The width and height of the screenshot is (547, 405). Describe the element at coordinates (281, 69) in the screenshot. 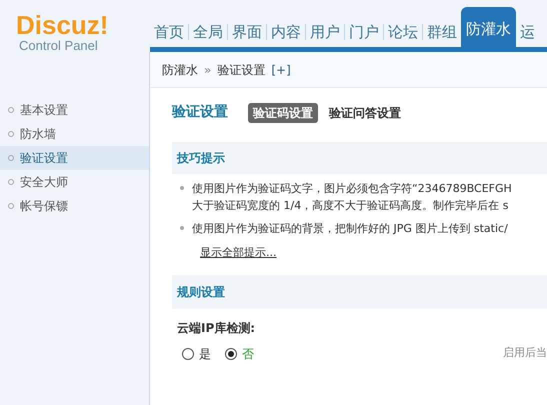

I see `add-shortcut-link: [+]` at that location.